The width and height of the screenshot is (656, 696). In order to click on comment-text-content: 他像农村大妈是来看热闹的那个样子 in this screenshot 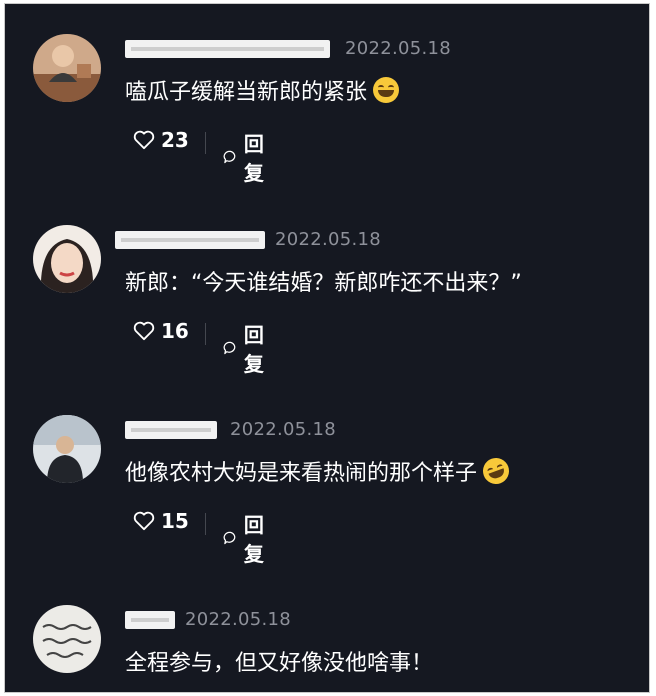, I will do `click(301, 473)`.